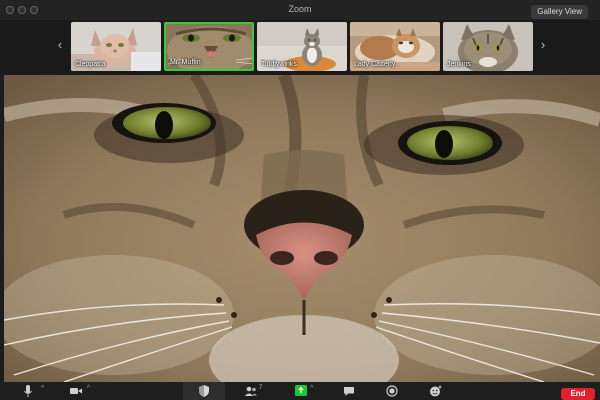 Image resolution: width=600 pixels, height=400 pixels. I want to click on video-options-caret-icon: ^, so click(88, 388).